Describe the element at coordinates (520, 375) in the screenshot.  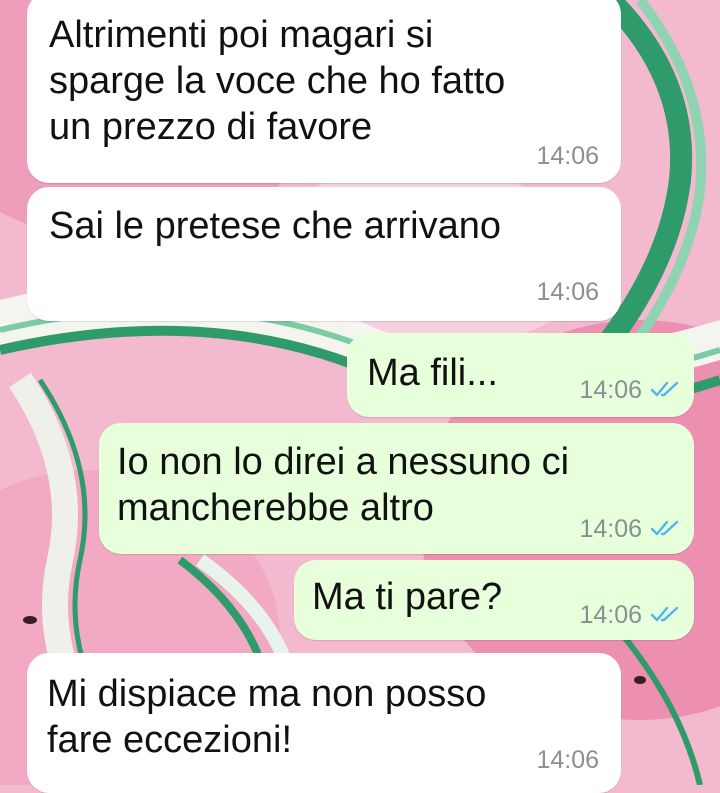
I see `outgoing-message-bubble: Ma fili... 14:06` at that location.